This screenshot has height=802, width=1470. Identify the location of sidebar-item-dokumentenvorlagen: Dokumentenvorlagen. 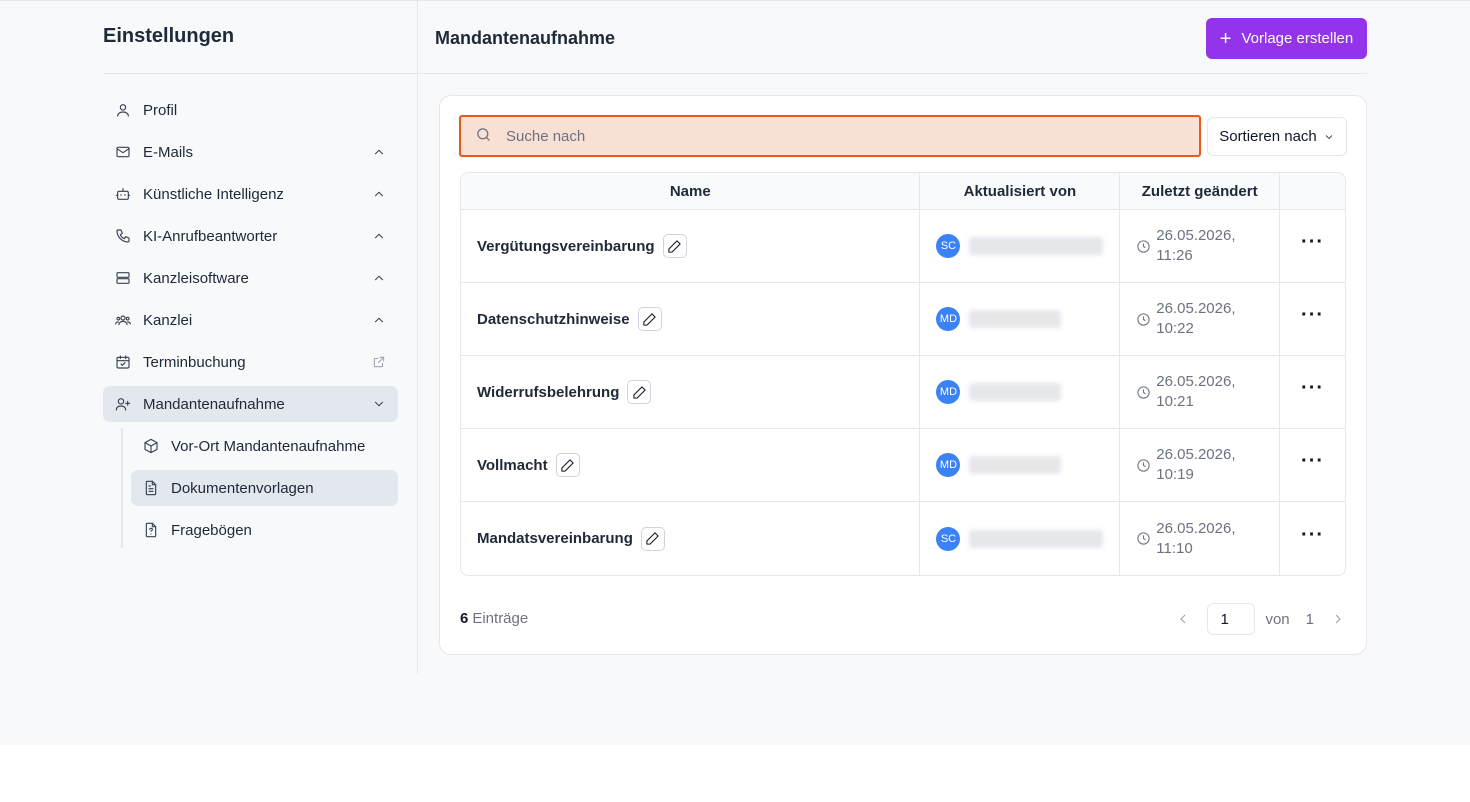
(264, 488).